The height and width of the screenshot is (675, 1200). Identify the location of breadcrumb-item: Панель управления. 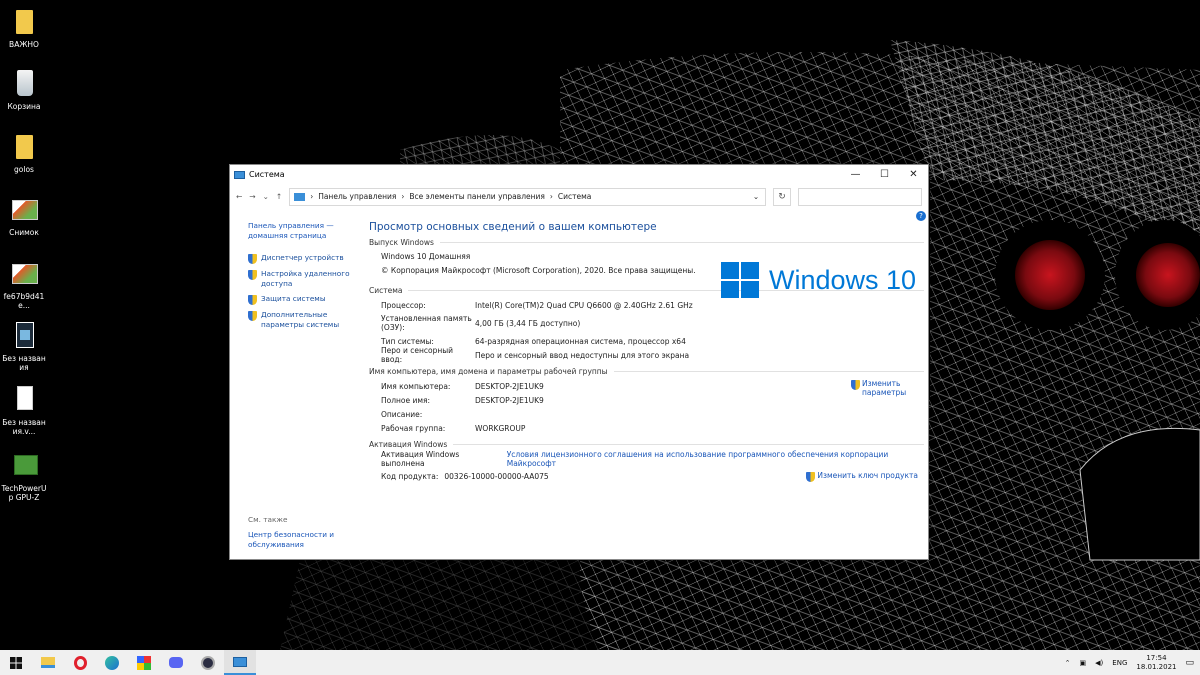
(357, 196).